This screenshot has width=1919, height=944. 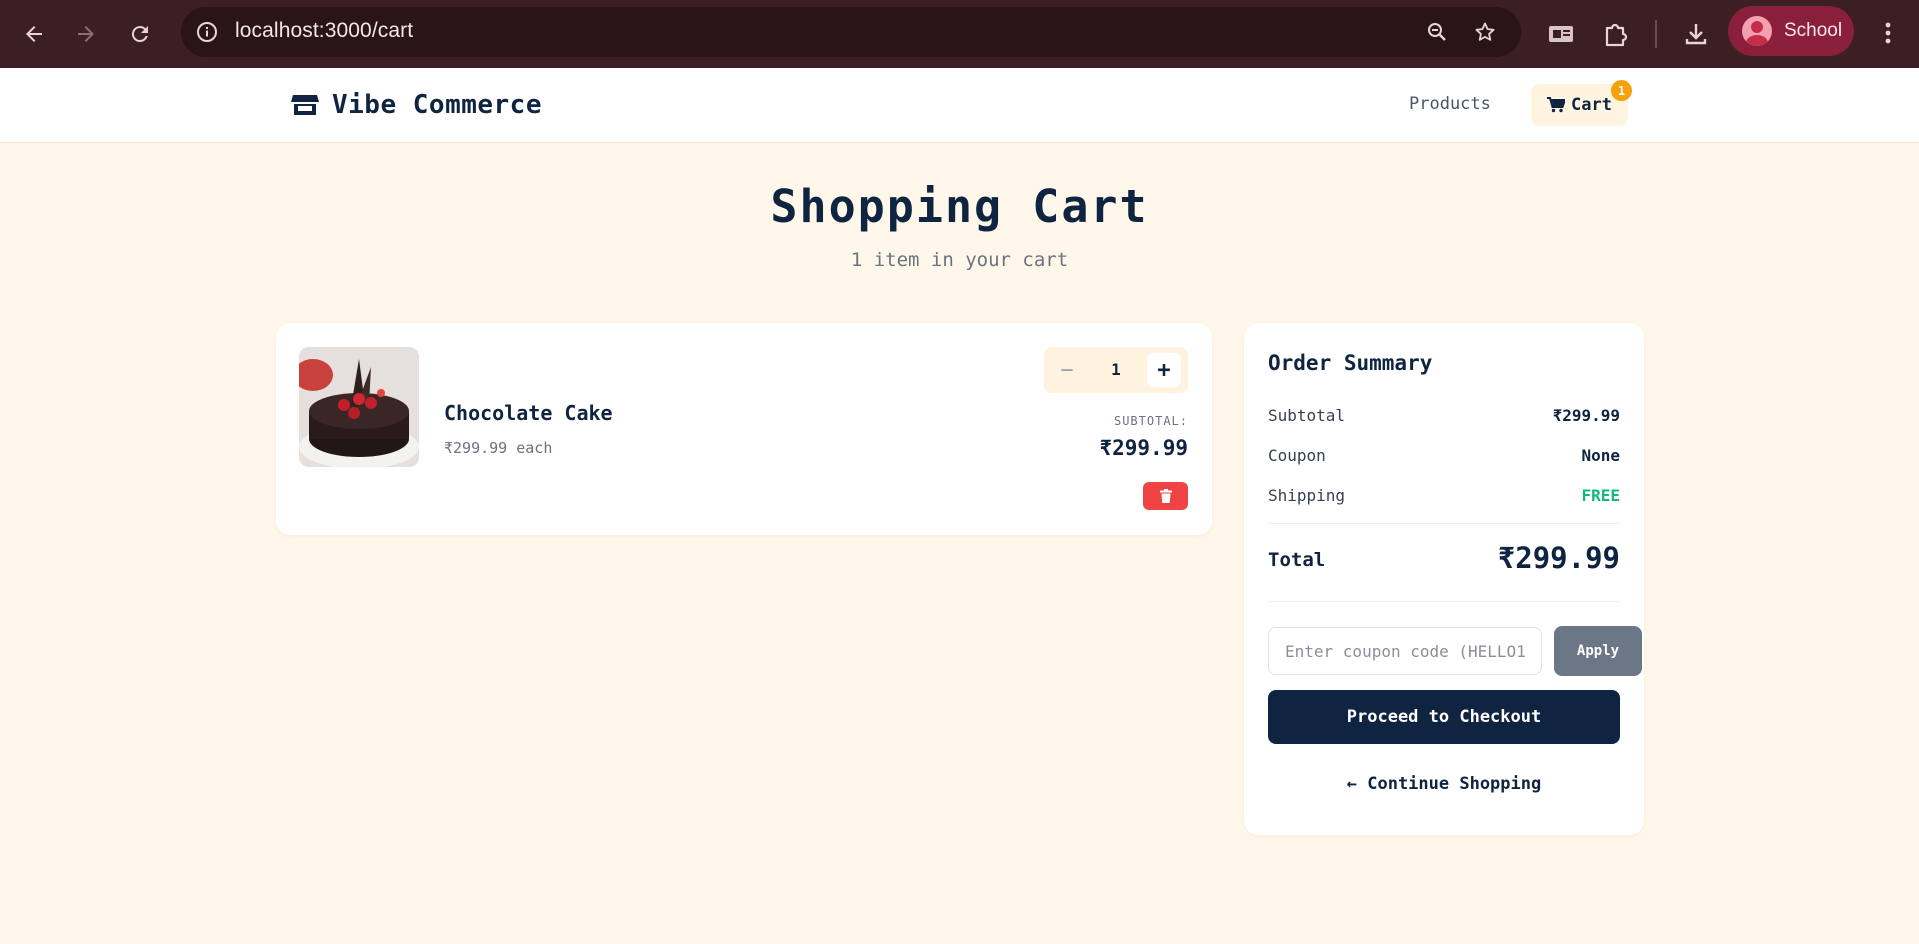 What do you see at coordinates (1350, 363) in the screenshot?
I see `order-summary-title: Order Summary` at bounding box center [1350, 363].